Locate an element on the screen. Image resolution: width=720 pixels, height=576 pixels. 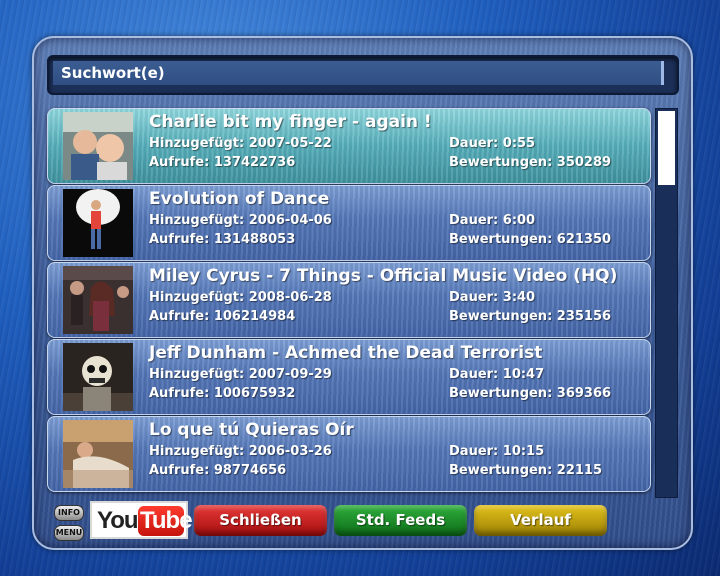
video-ratings: Bewertungen: 235156 is located at coordinates (530, 316).